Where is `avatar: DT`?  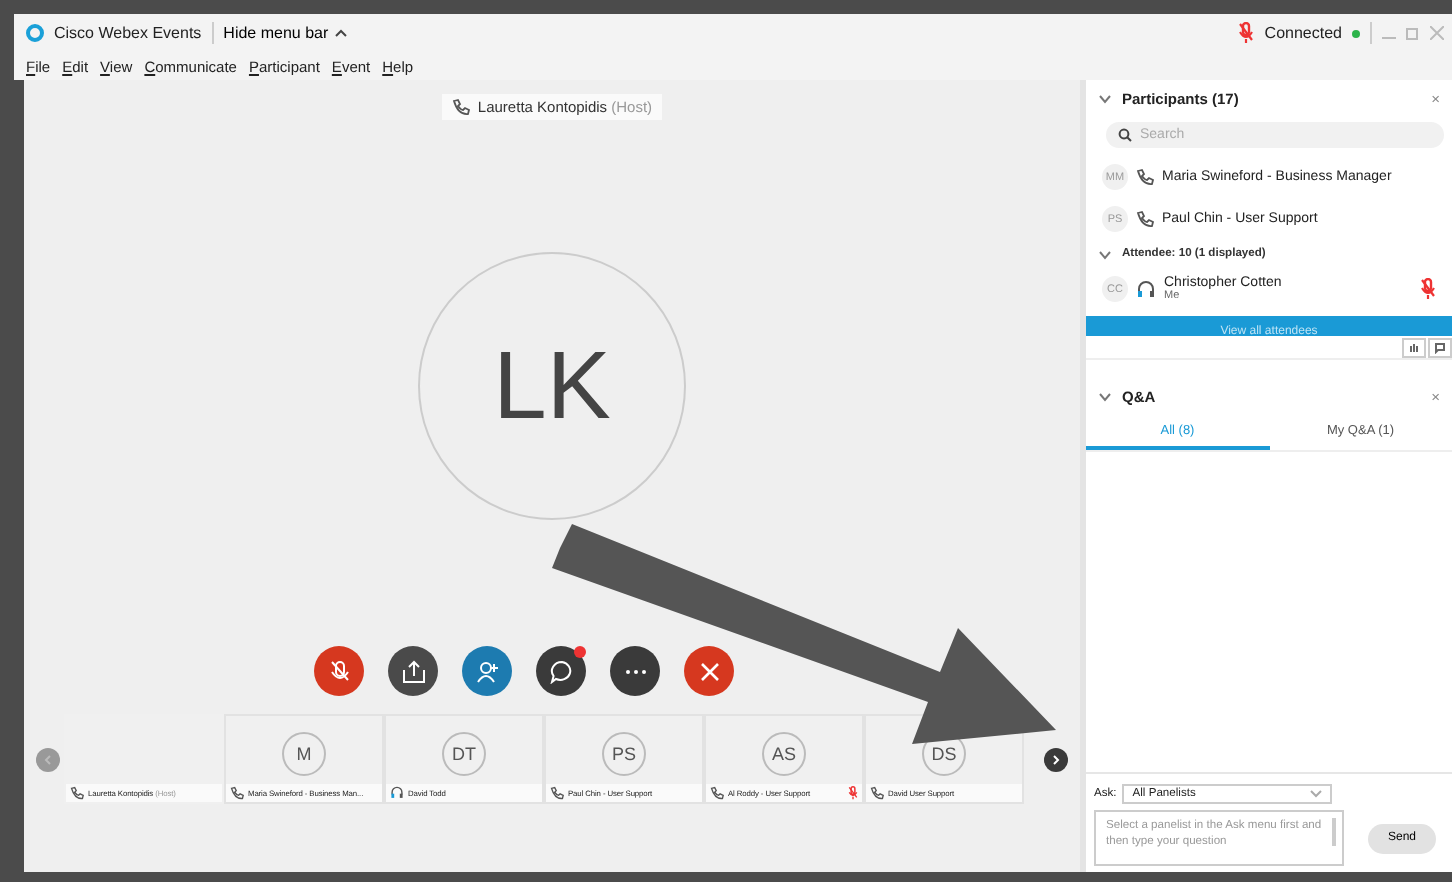 avatar: DT is located at coordinates (464, 754).